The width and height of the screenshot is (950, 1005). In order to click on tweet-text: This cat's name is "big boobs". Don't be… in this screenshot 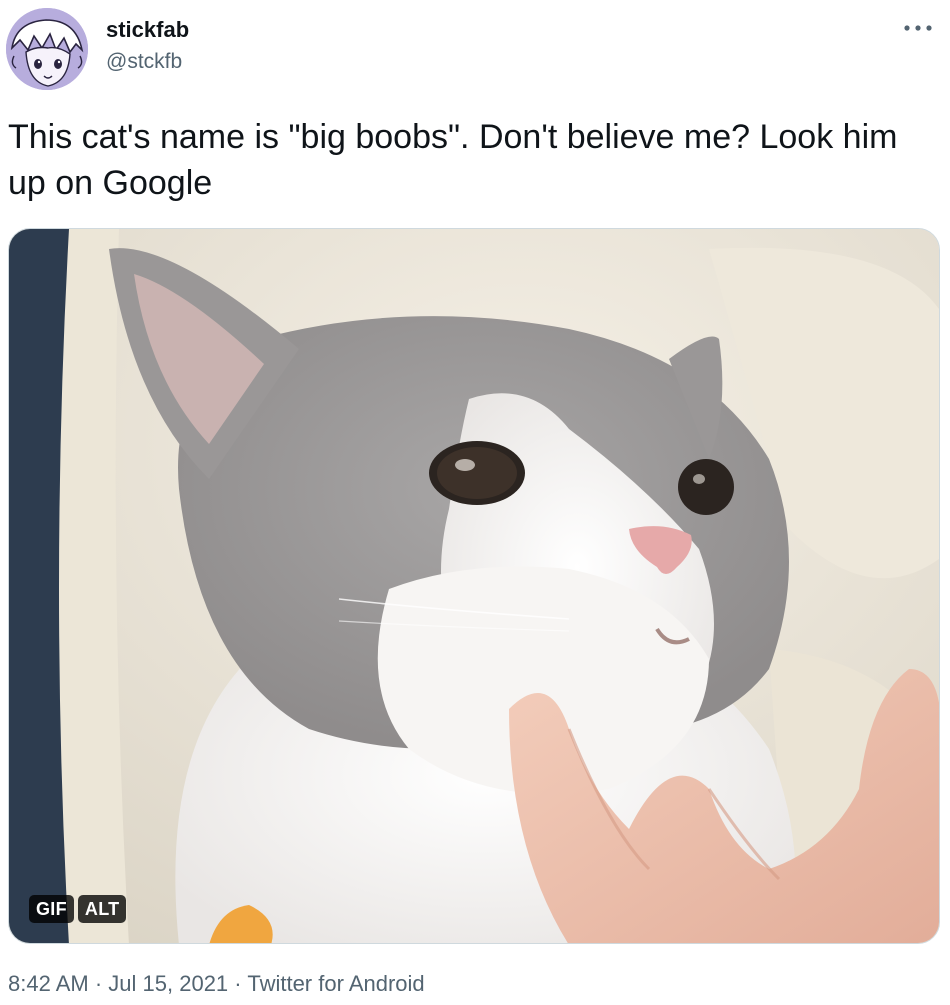, I will do `click(453, 160)`.